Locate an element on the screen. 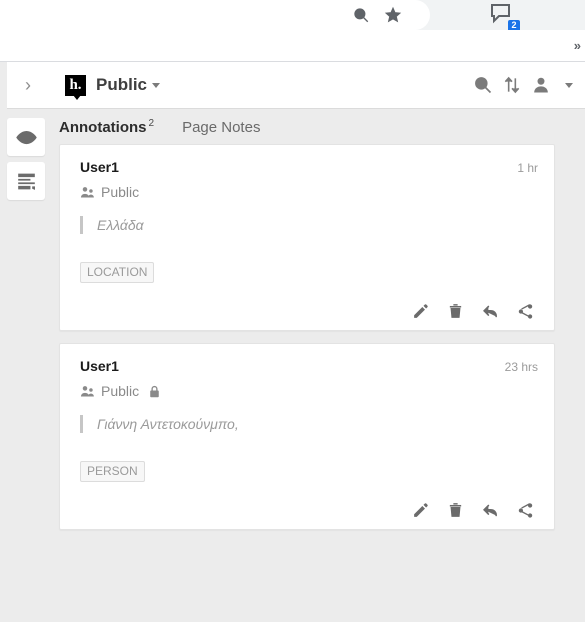  sidebar-item-highlights is located at coordinates (26, 137).